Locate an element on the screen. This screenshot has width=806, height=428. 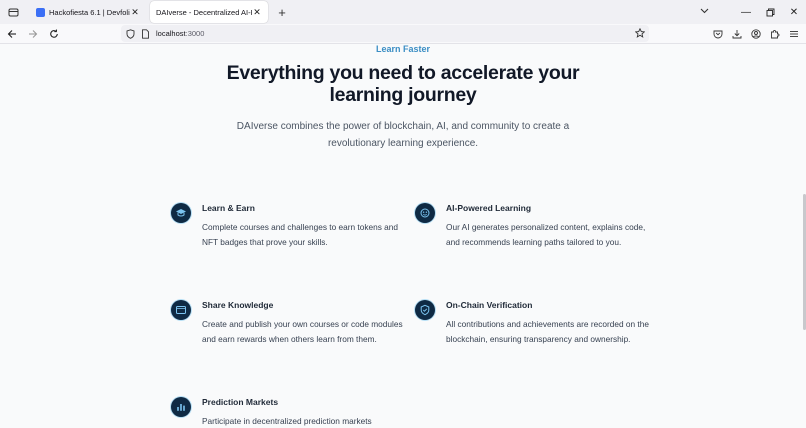
hamburger-menu-icon is located at coordinates (794, 34).